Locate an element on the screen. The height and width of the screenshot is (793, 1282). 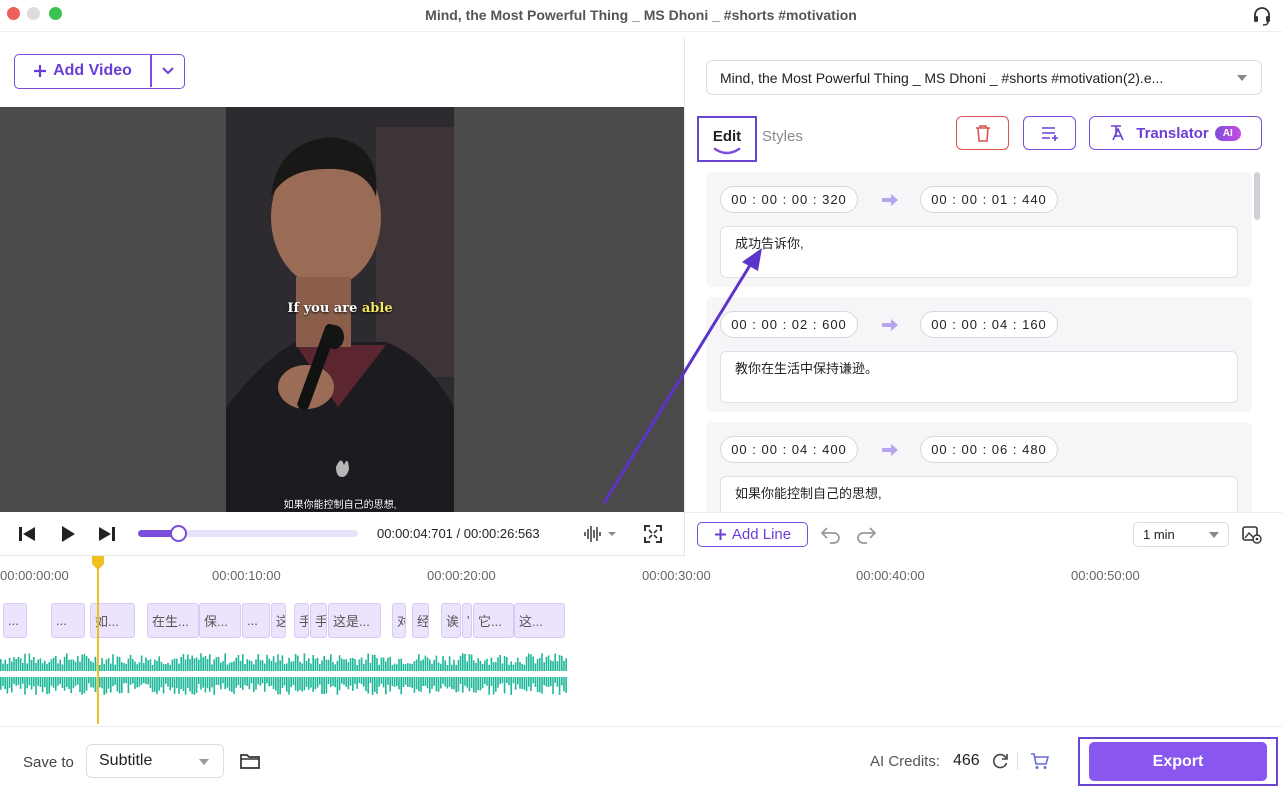
folder-icon is located at coordinates (250, 761).